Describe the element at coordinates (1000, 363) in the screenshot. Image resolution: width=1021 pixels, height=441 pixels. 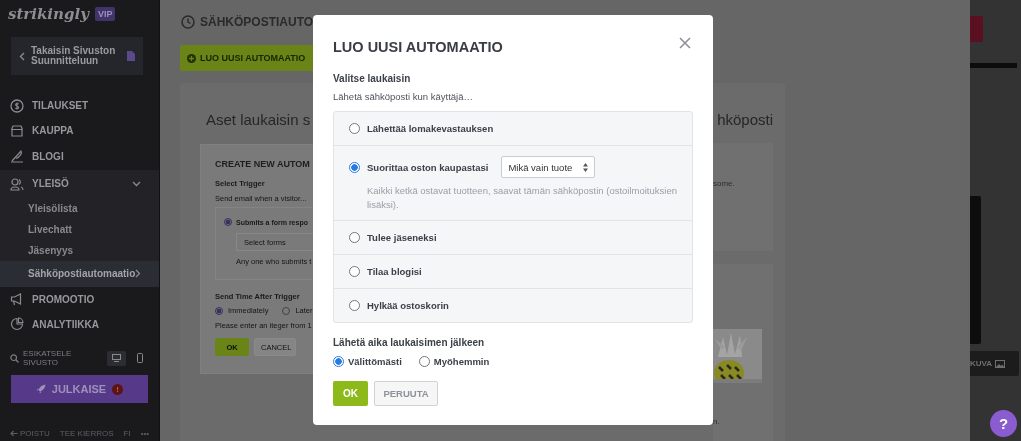
I see `image-icon` at that location.